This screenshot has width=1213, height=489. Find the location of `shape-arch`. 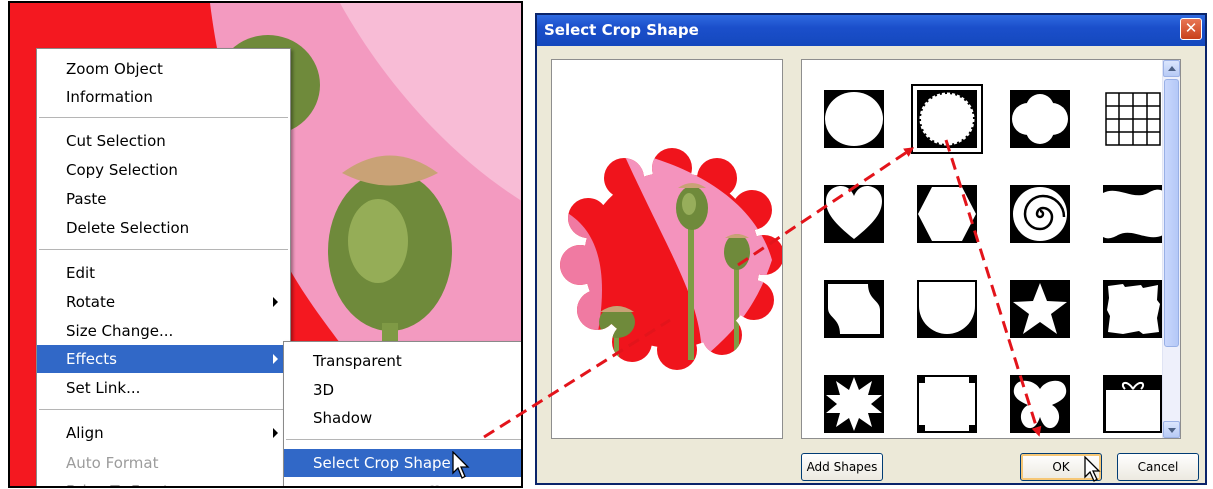

shape-arch is located at coordinates (947, 309).